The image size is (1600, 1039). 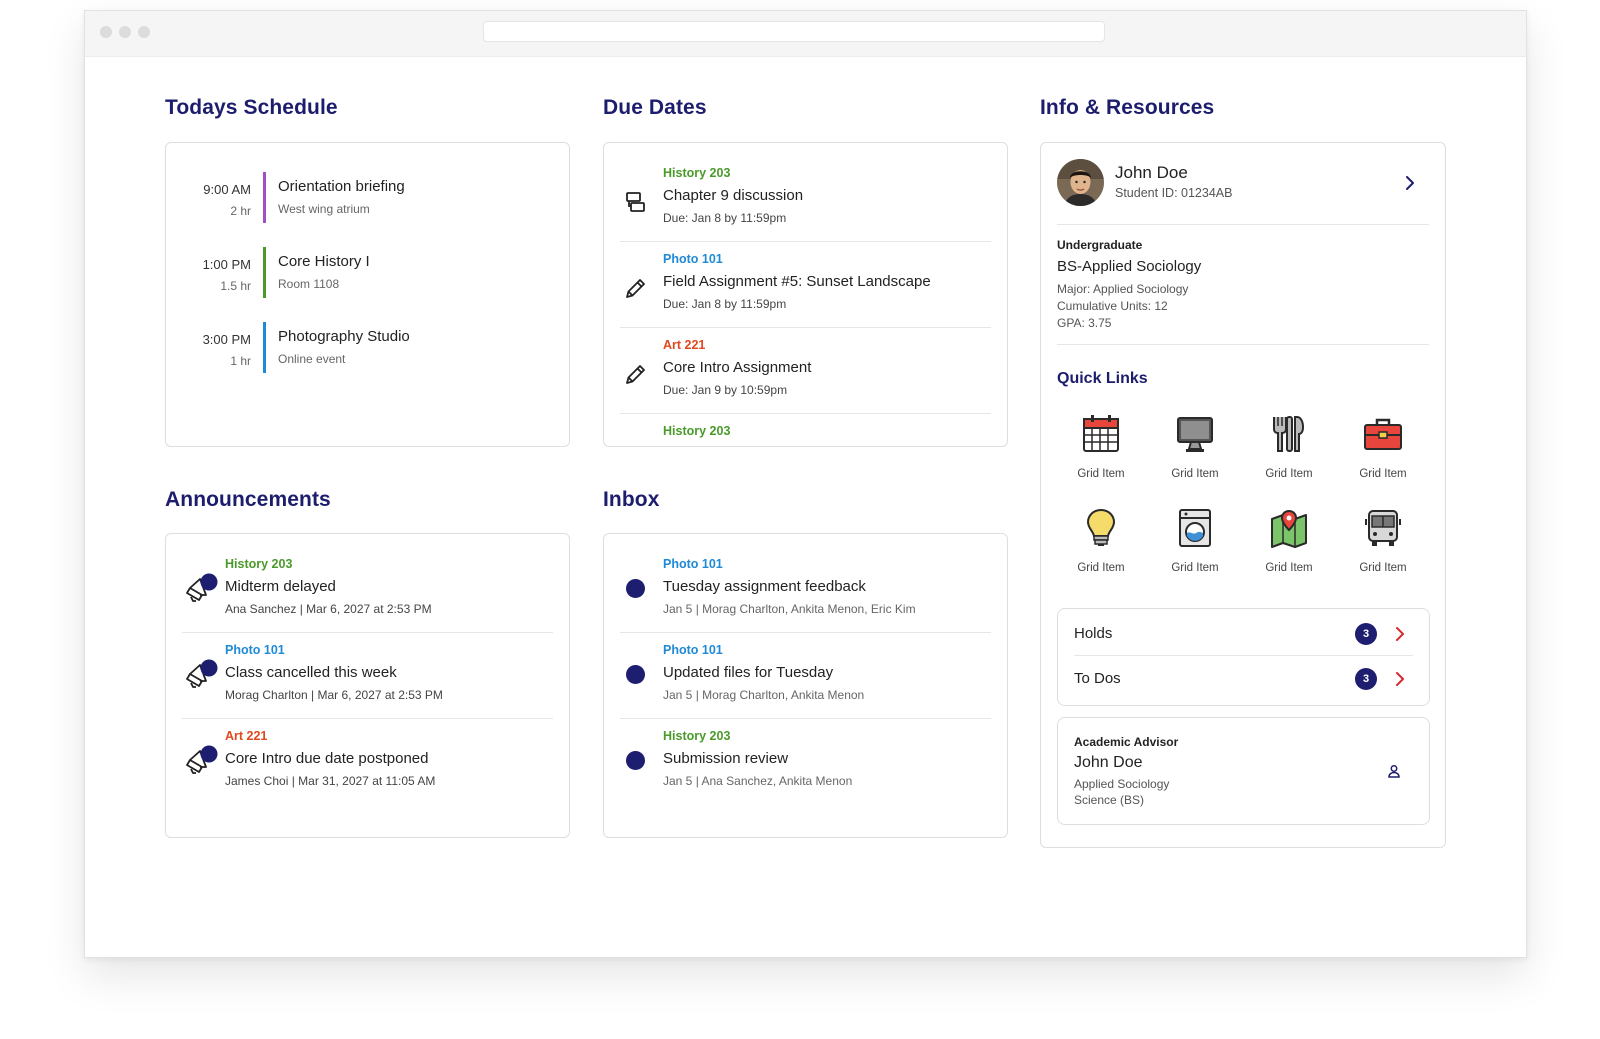 What do you see at coordinates (280, 586) in the screenshot?
I see `announcement-title: Midterm delayed` at bounding box center [280, 586].